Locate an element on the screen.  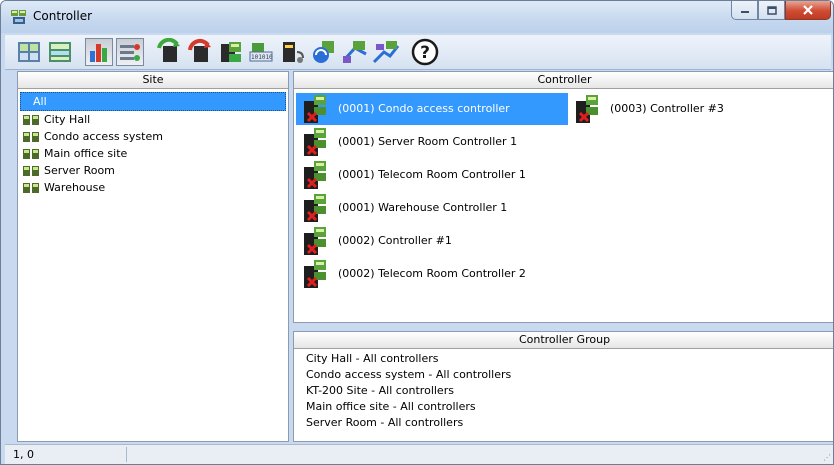
controller-item: (0001) Server Room Controller 1 is located at coordinates (408, 142).